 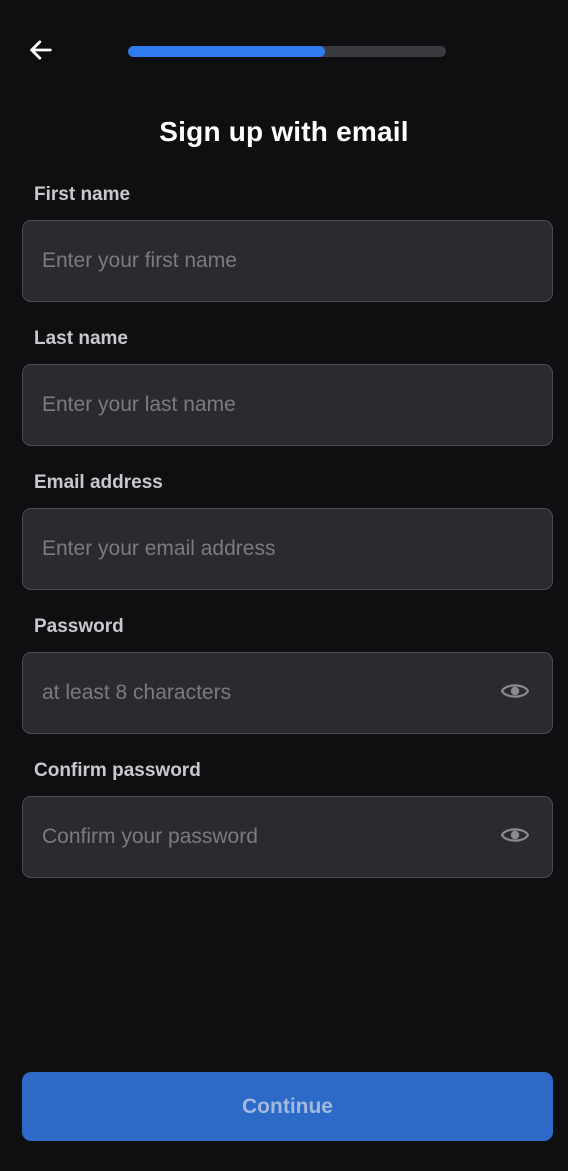 I want to click on first-name-input-box, so click(x=287, y=261).